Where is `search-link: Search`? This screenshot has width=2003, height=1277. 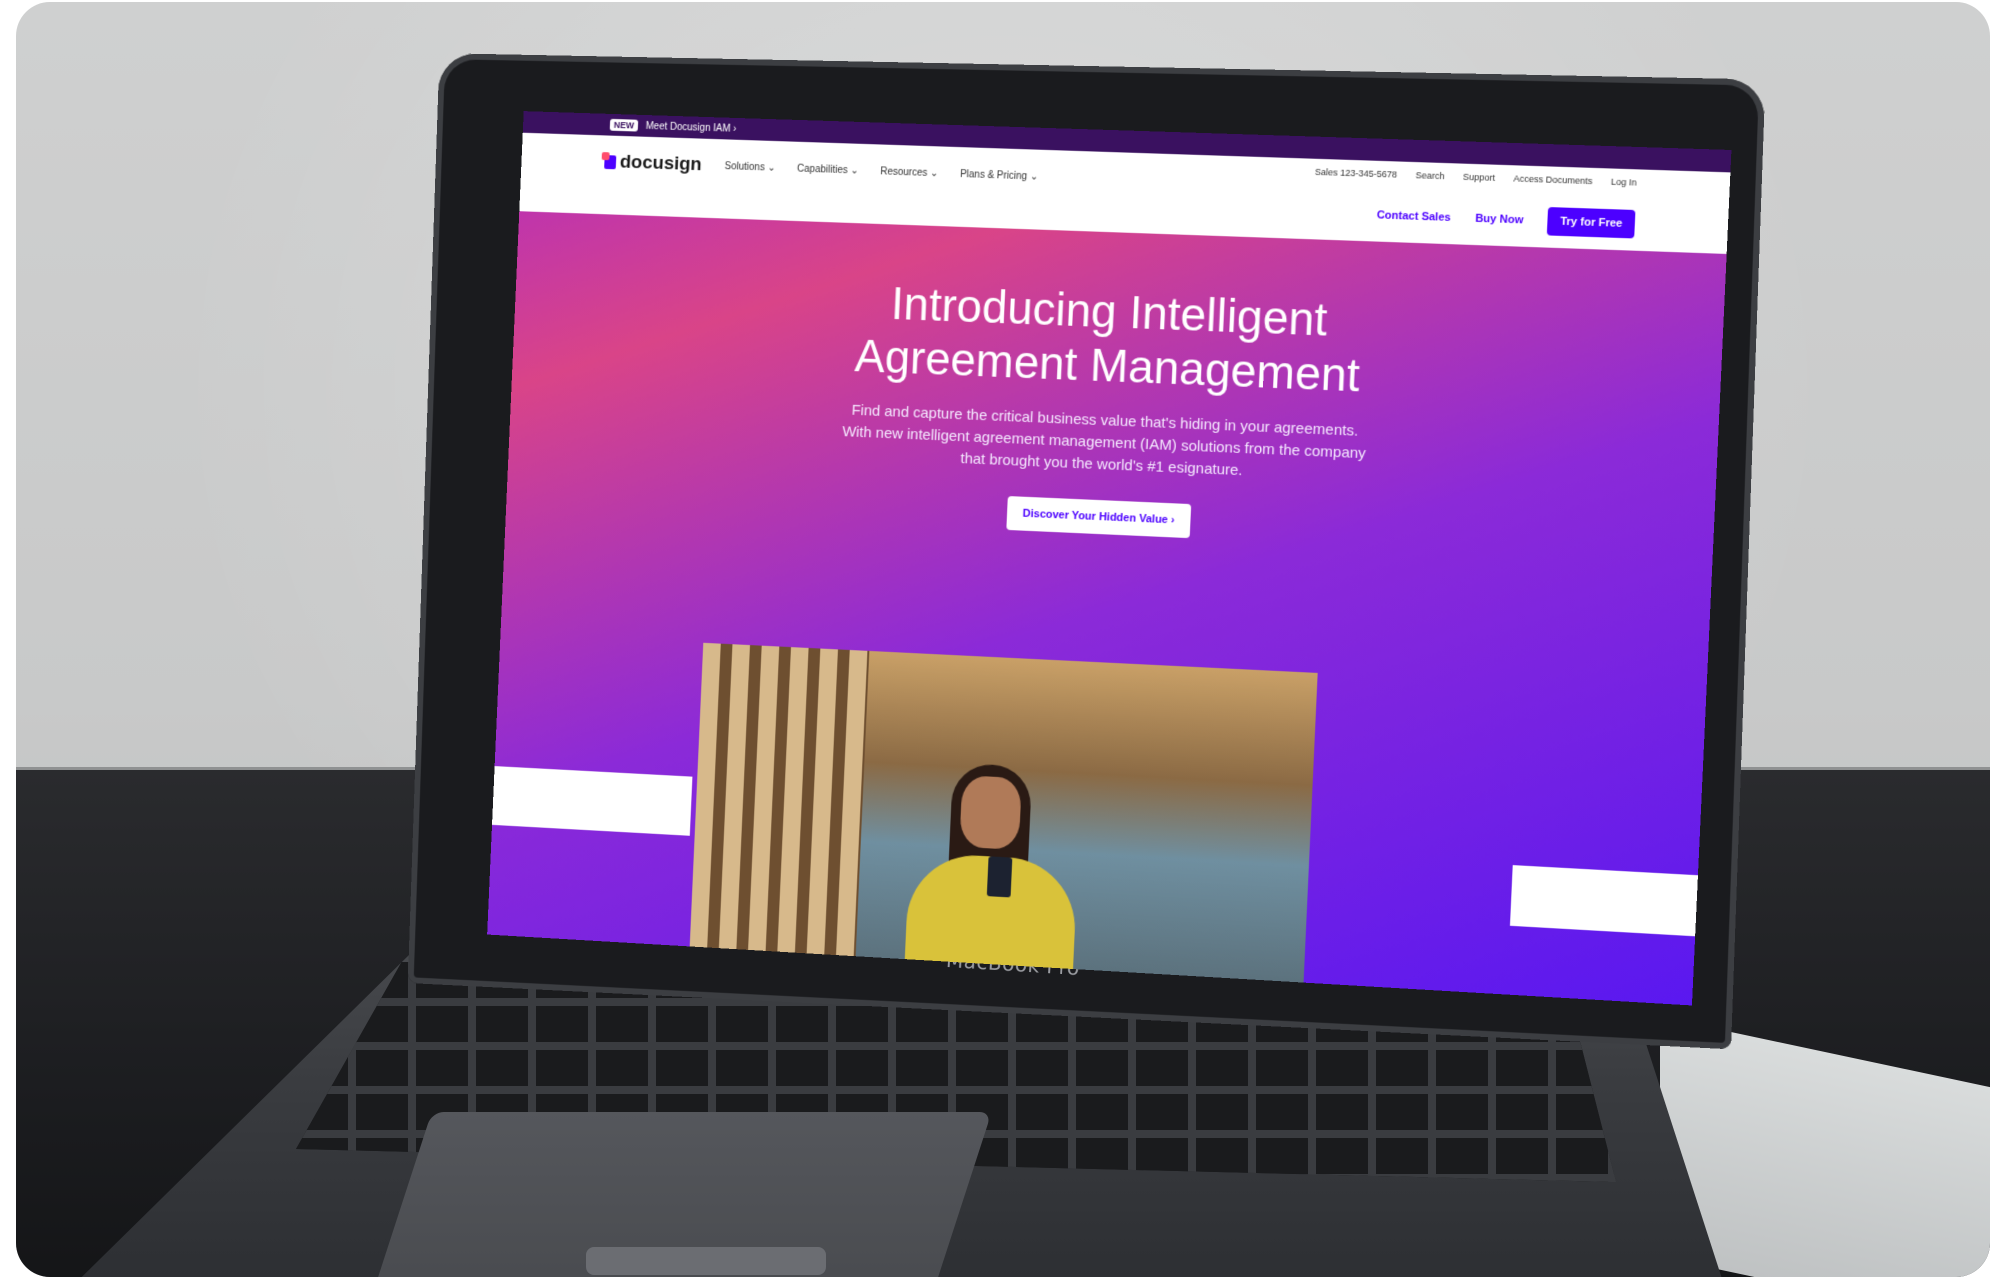
search-link: Search is located at coordinates (1429, 175).